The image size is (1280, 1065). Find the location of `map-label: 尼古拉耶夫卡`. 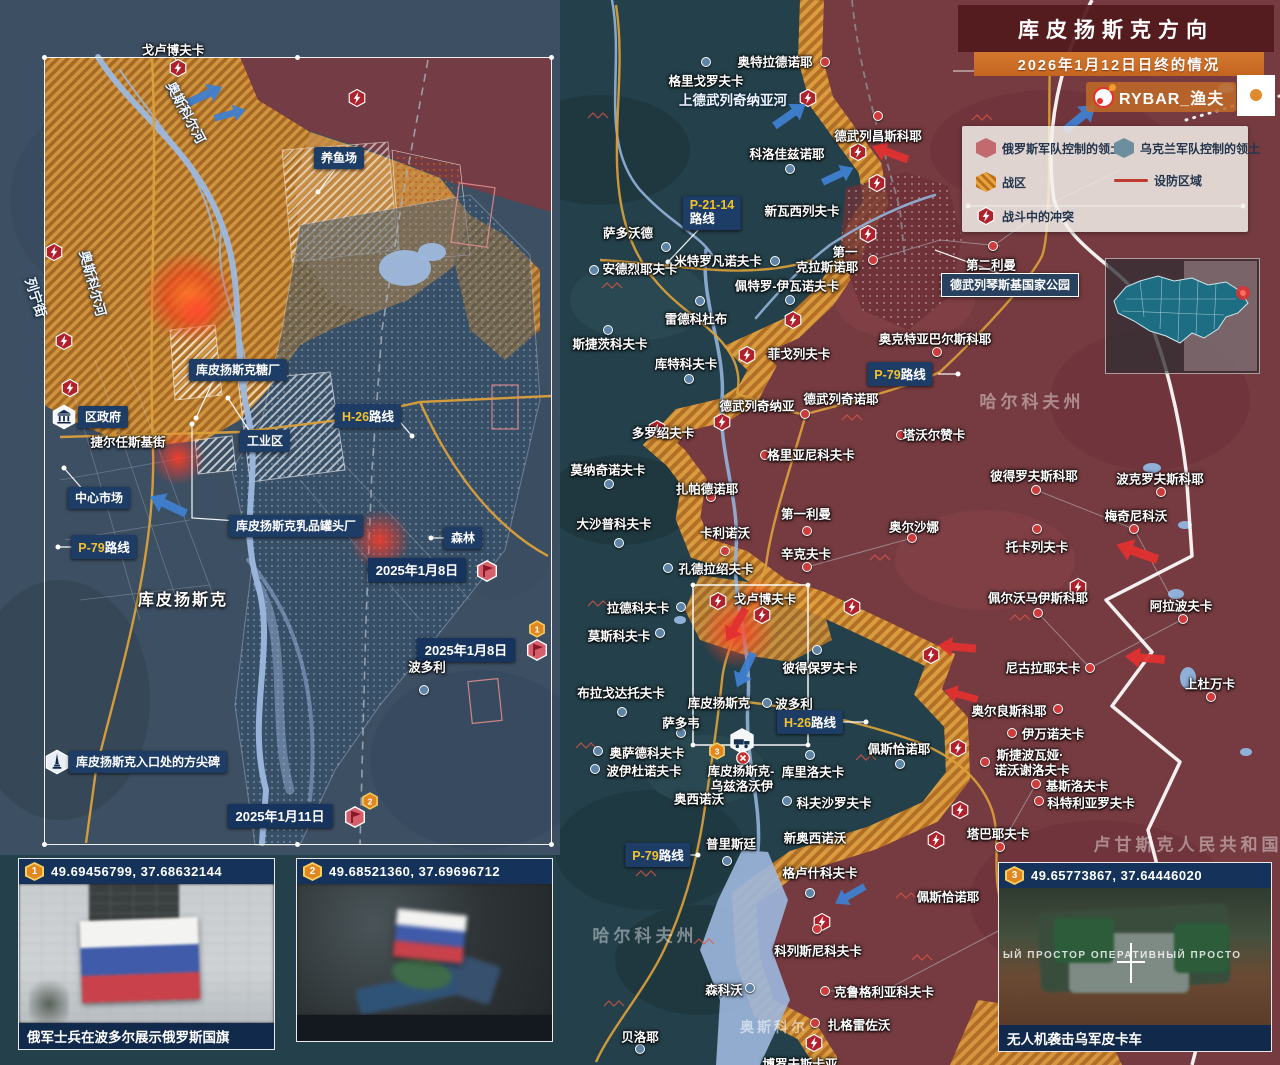

map-label: 尼古拉耶夫卡 is located at coordinates (1043, 668).